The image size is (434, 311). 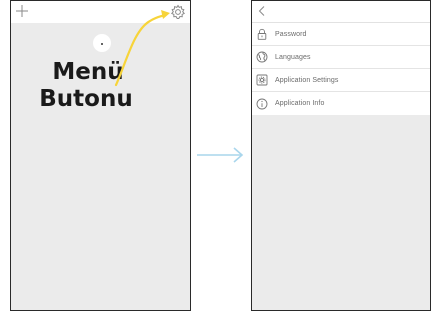 I want to click on menu-item-password: Password, so click(x=341, y=34).